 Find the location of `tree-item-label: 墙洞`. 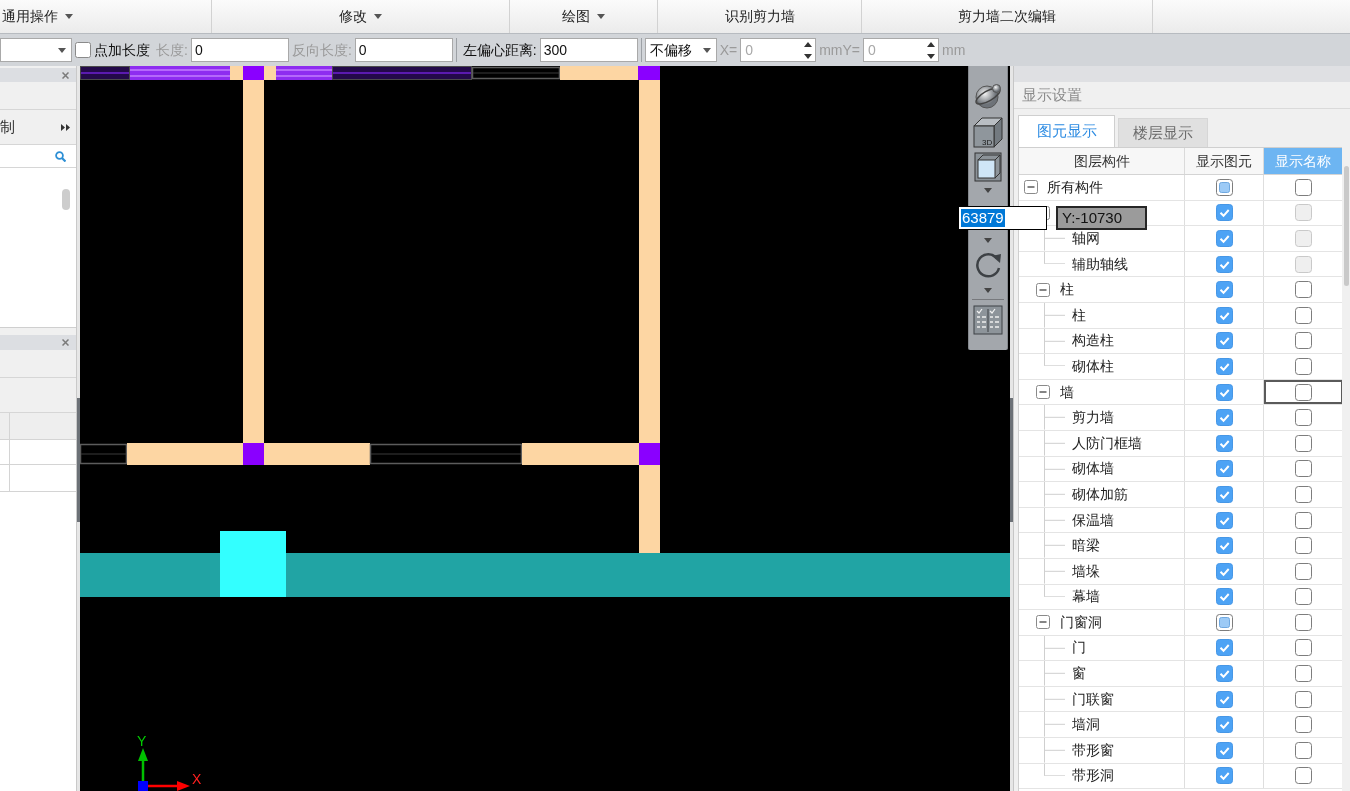

tree-item-label: 墙洞 is located at coordinates (1086, 725).